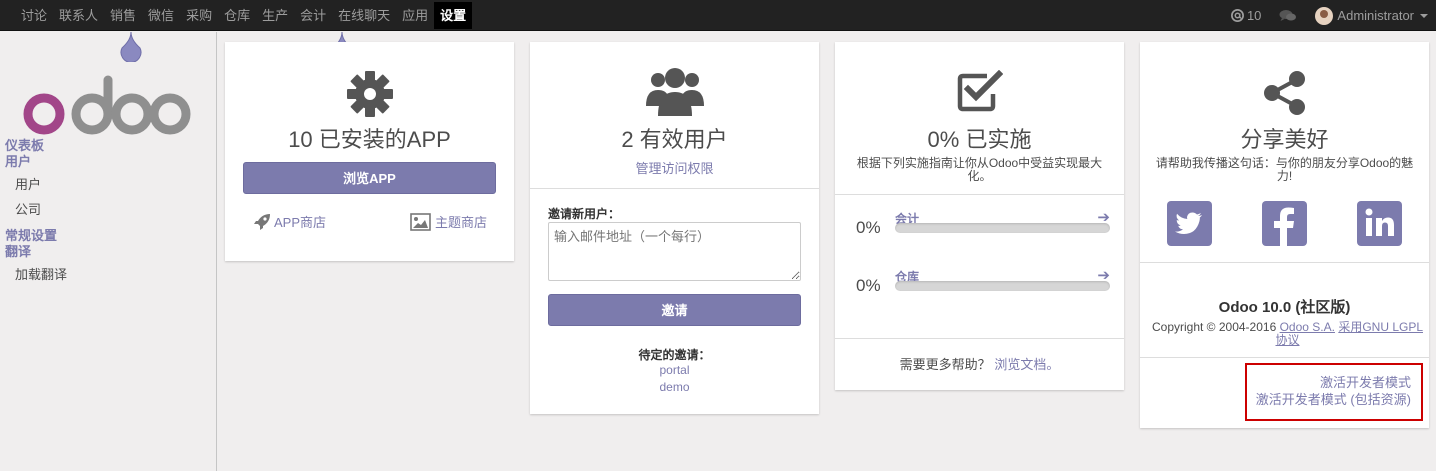  Describe the element at coordinates (945, 364) in the screenshot. I see `help-text: 需要更多帮助？` at that location.